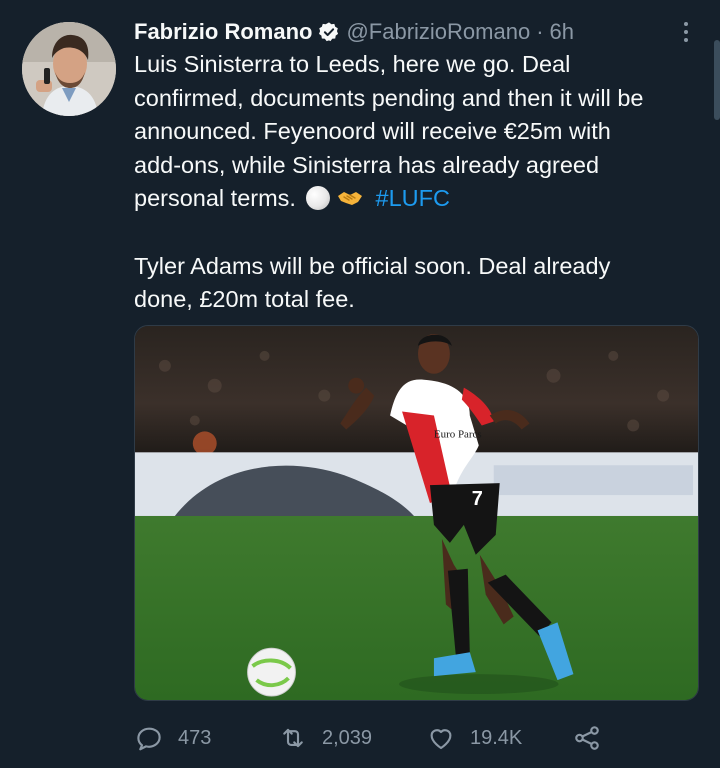 The image size is (720, 768). What do you see at coordinates (244, 299) in the screenshot?
I see `text-line: done, £20m total fee.` at bounding box center [244, 299].